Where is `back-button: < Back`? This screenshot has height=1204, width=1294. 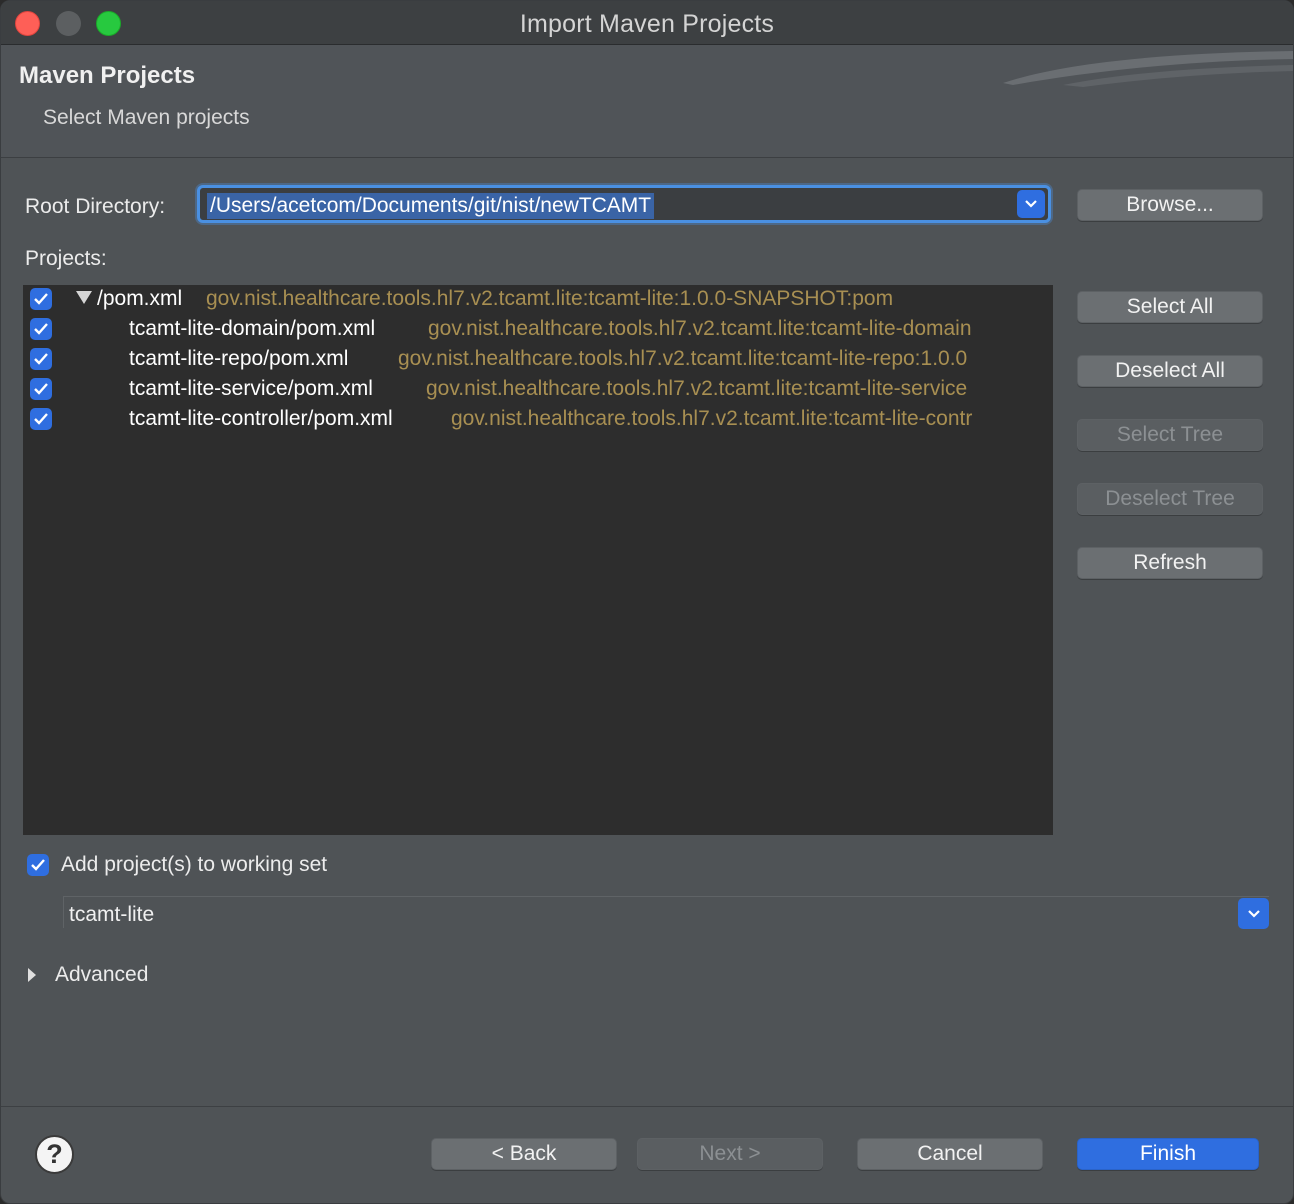 back-button: < Back is located at coordinates (524, 1154).